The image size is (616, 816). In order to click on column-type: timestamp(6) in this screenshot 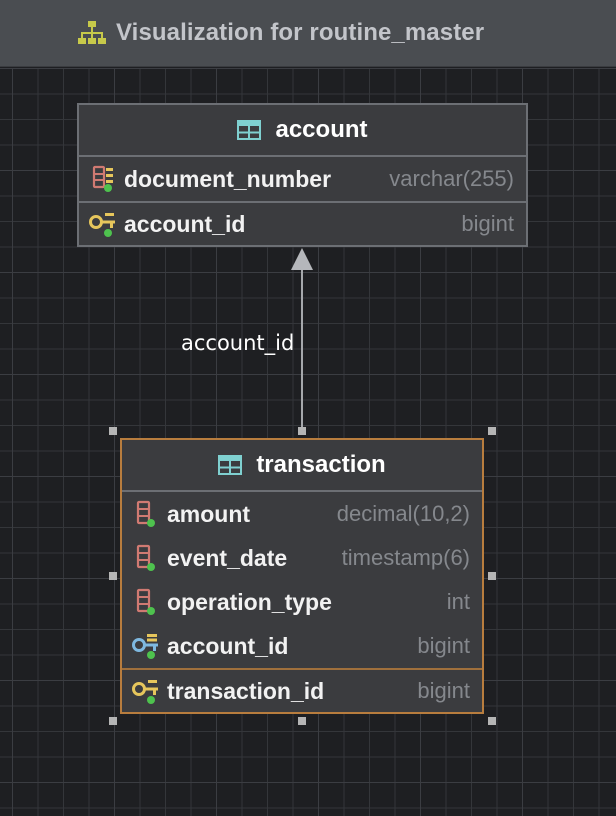, I will do `click(405, 557)`.